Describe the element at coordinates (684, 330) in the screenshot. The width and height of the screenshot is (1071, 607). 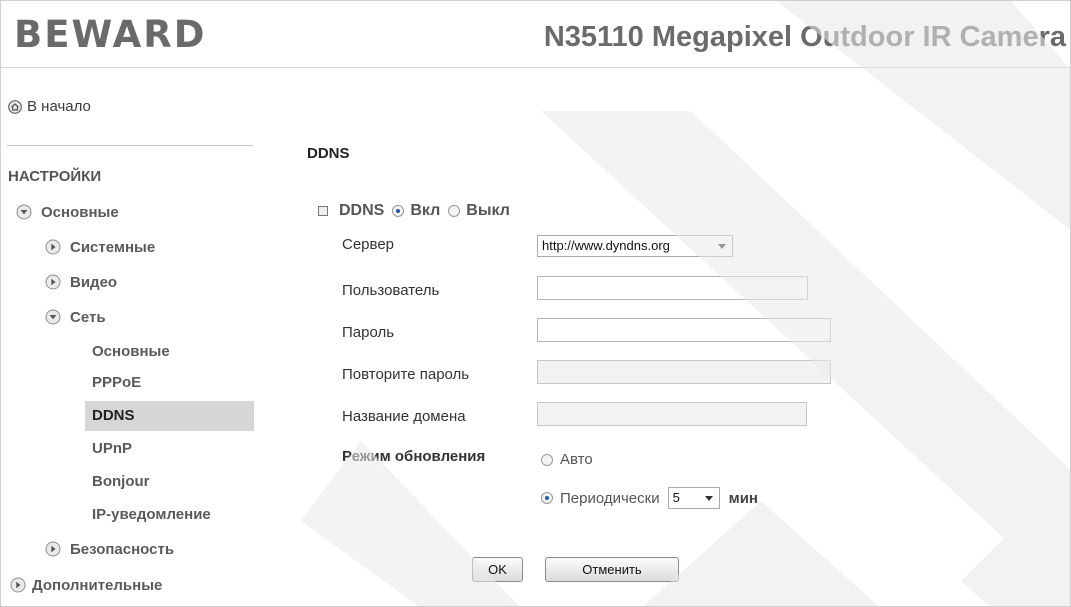
I see `password-field` at that location.